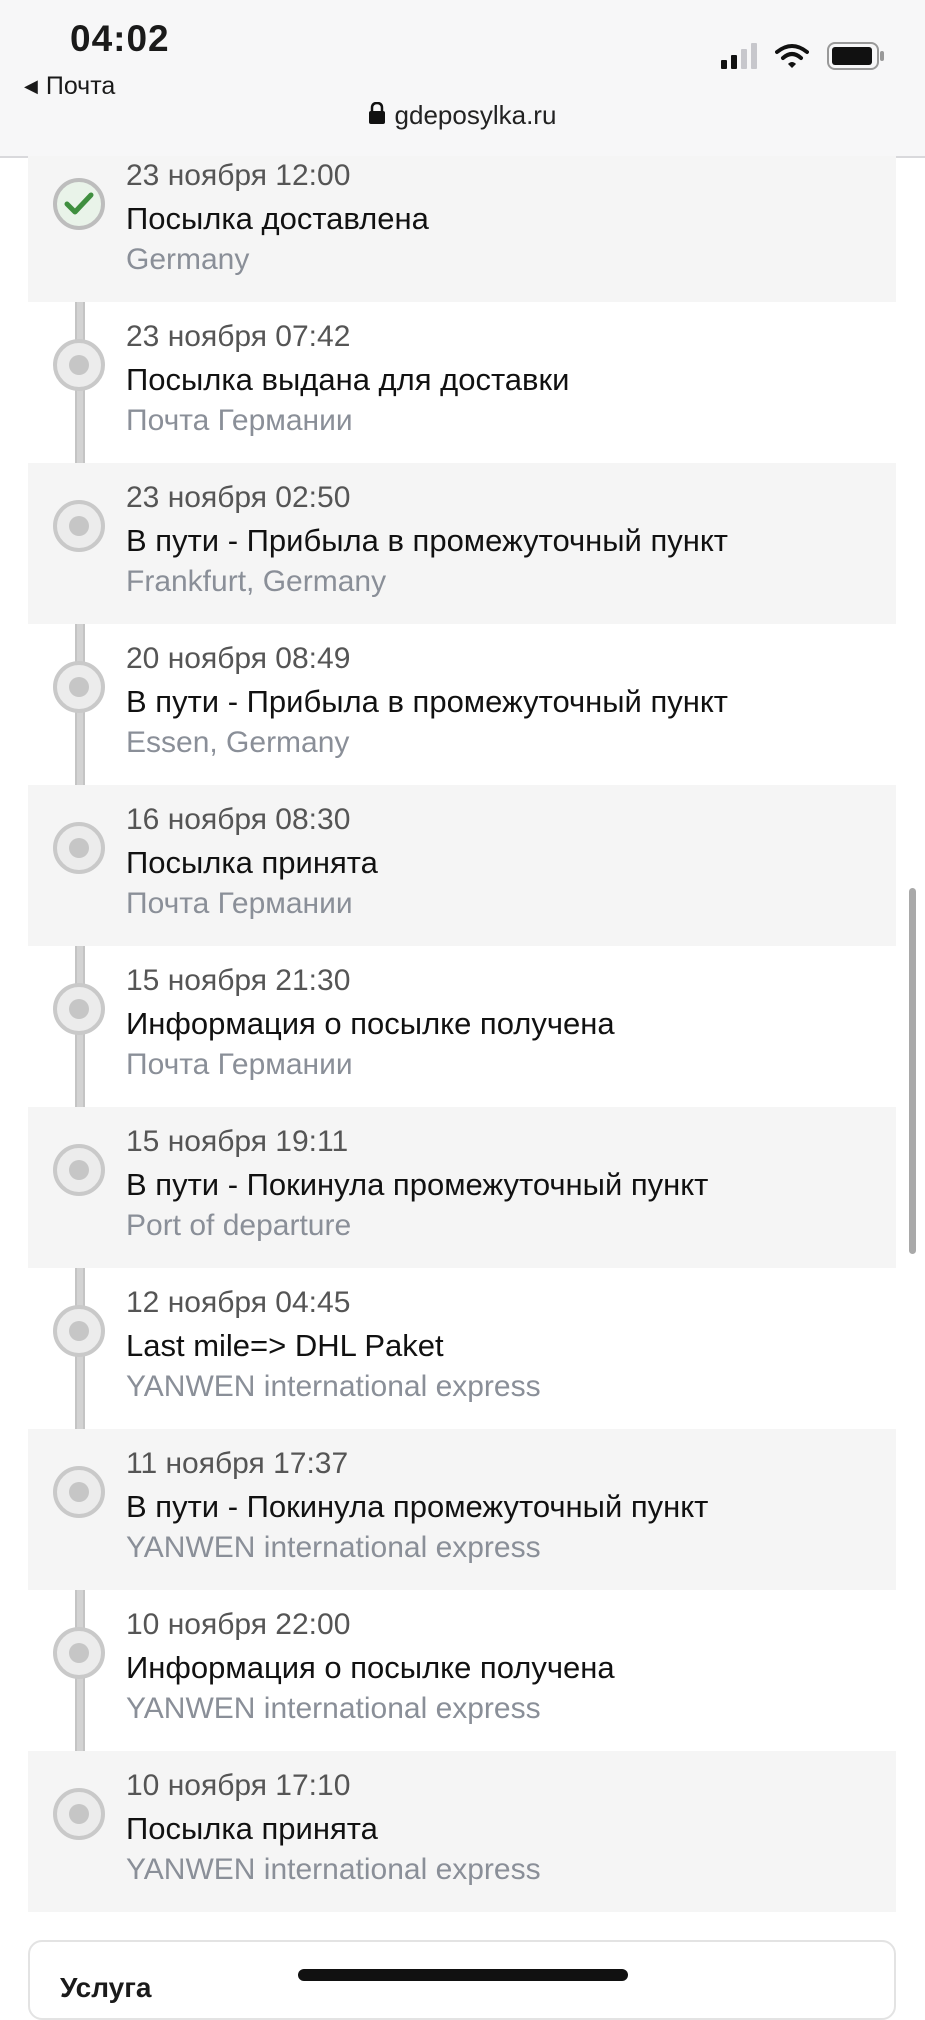 The width and height of the screenshot is (925, 2020). I want to click on back-to-app-button: ◀ Почта, so click(69, 86).